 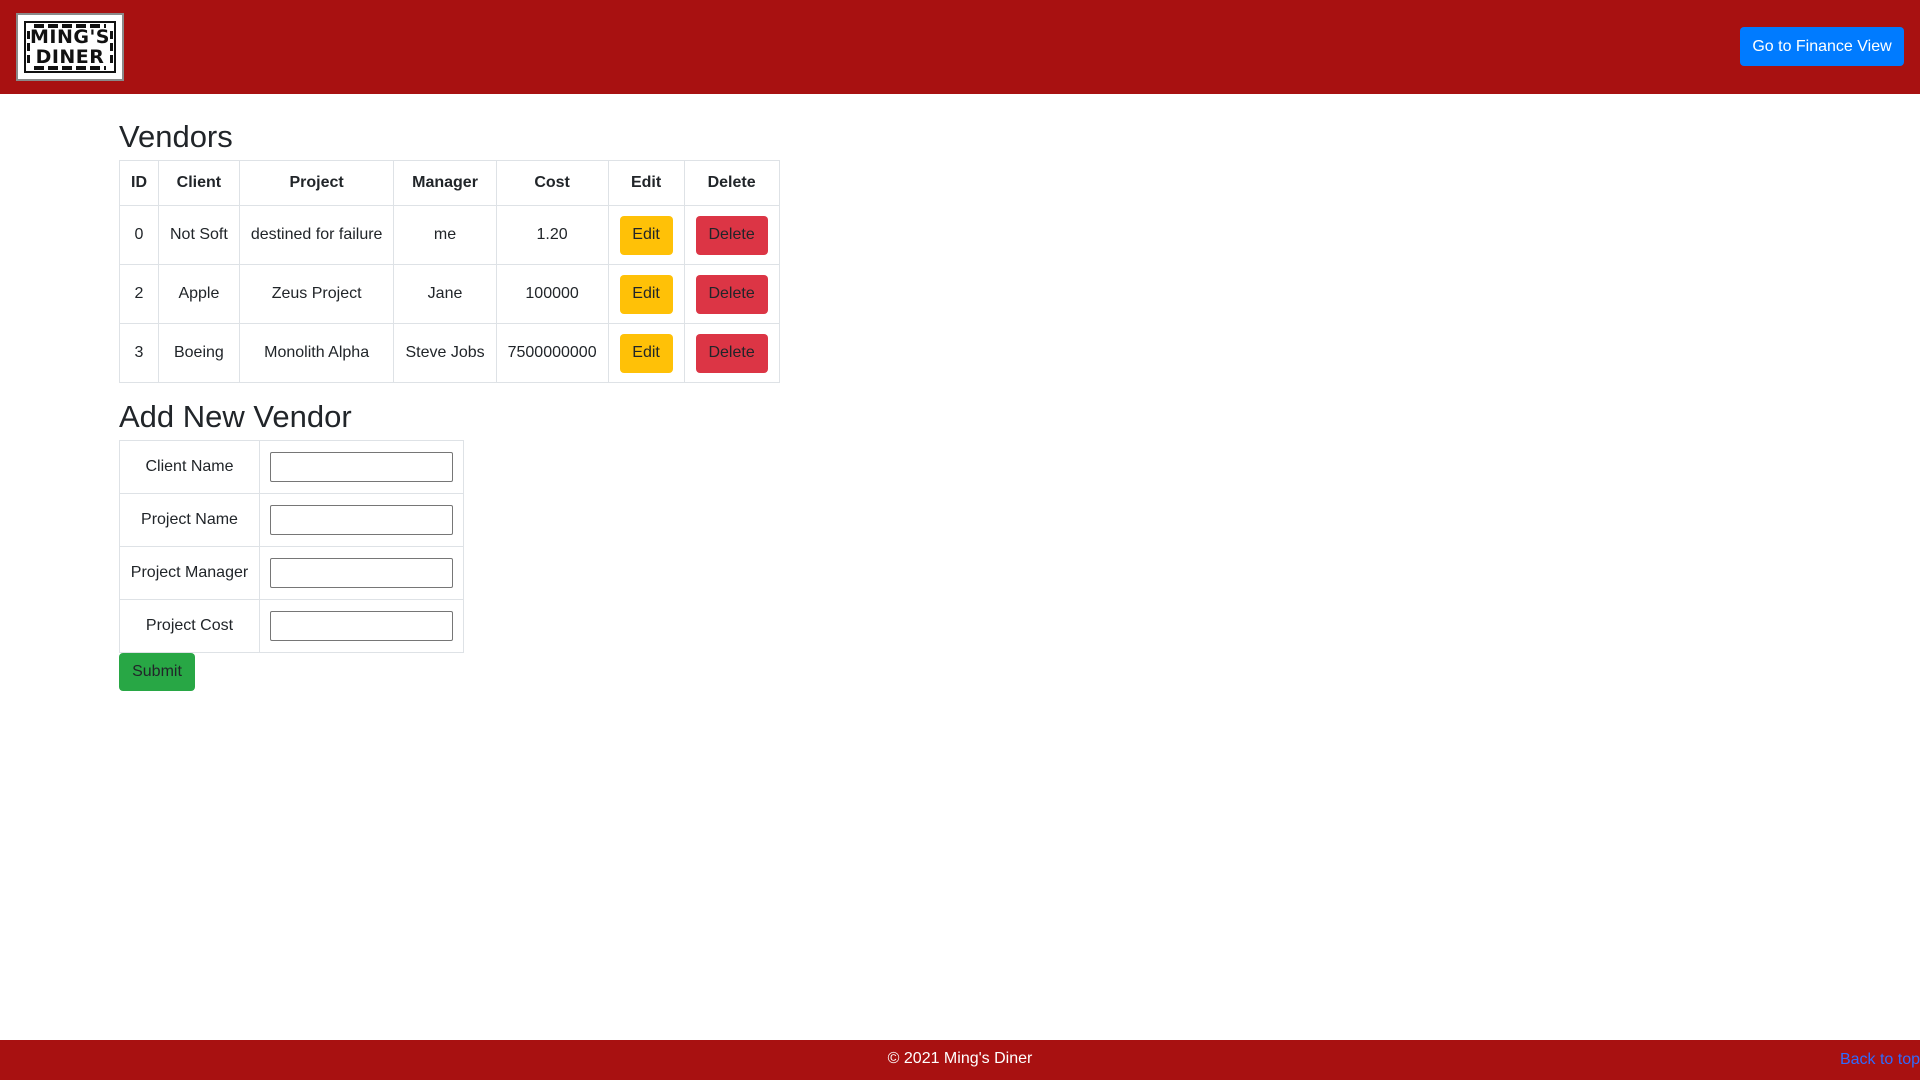 What do you see at coordinates (960, 47) in the screenshot?
I see `top-navbar: MING'S DINER Go to Finance View` at bounding box center [960, 47].